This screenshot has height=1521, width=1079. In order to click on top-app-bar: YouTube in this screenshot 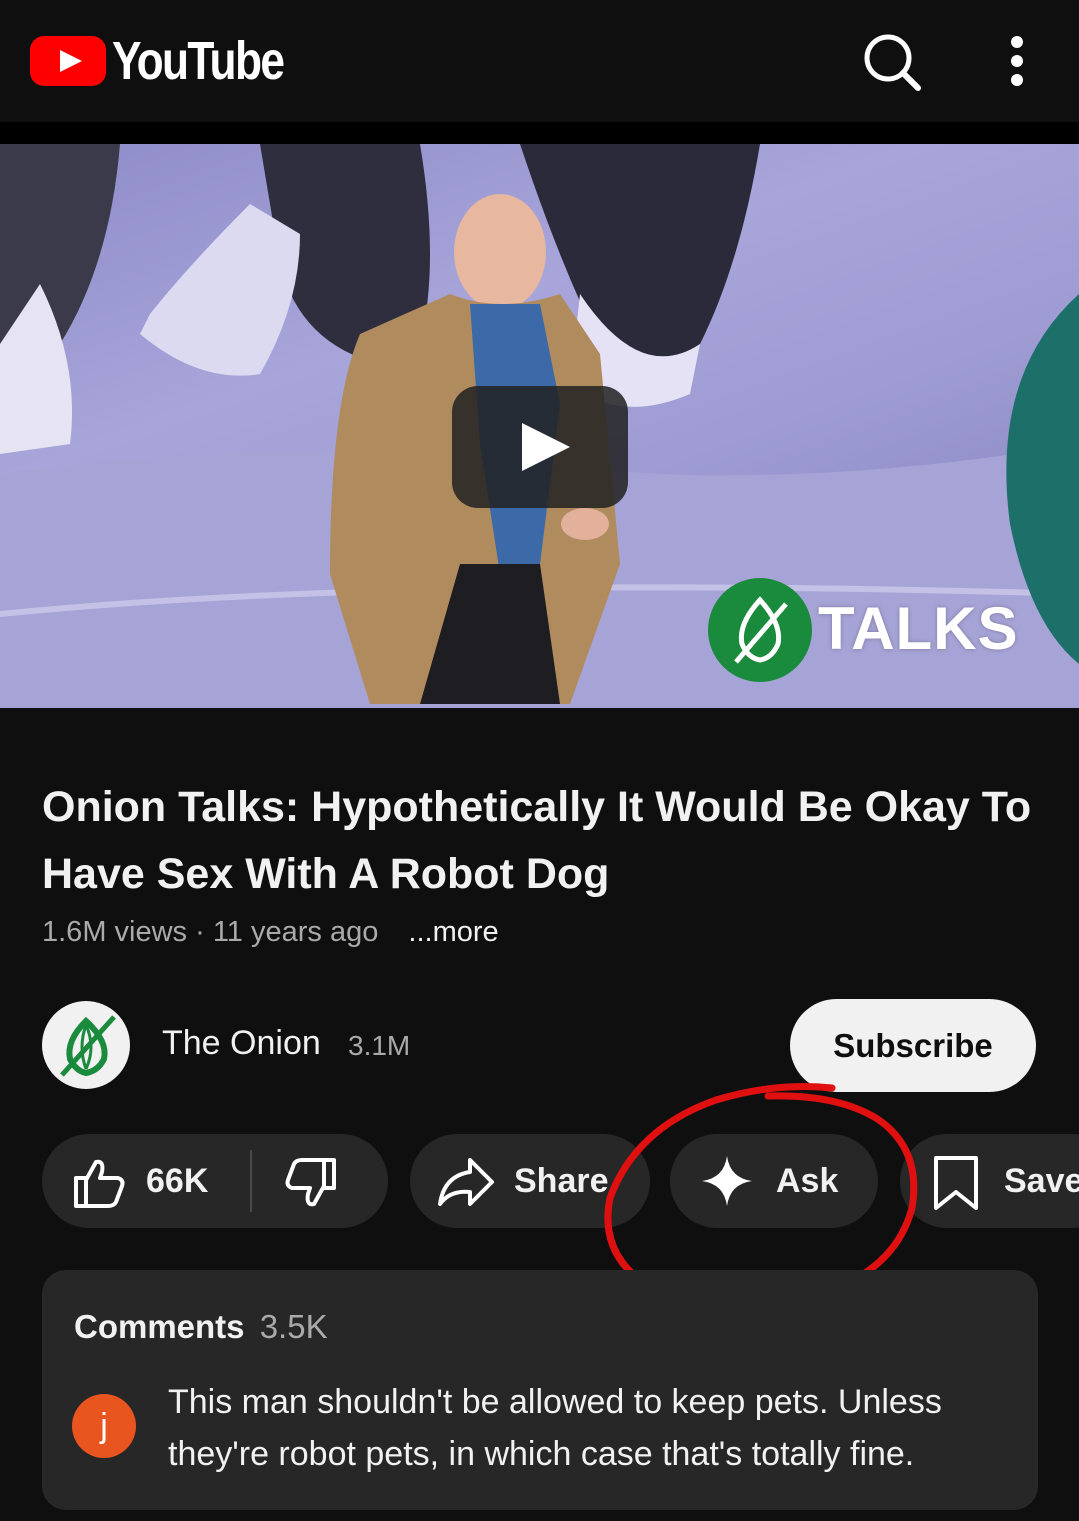, I will do `click(539, 61)`.